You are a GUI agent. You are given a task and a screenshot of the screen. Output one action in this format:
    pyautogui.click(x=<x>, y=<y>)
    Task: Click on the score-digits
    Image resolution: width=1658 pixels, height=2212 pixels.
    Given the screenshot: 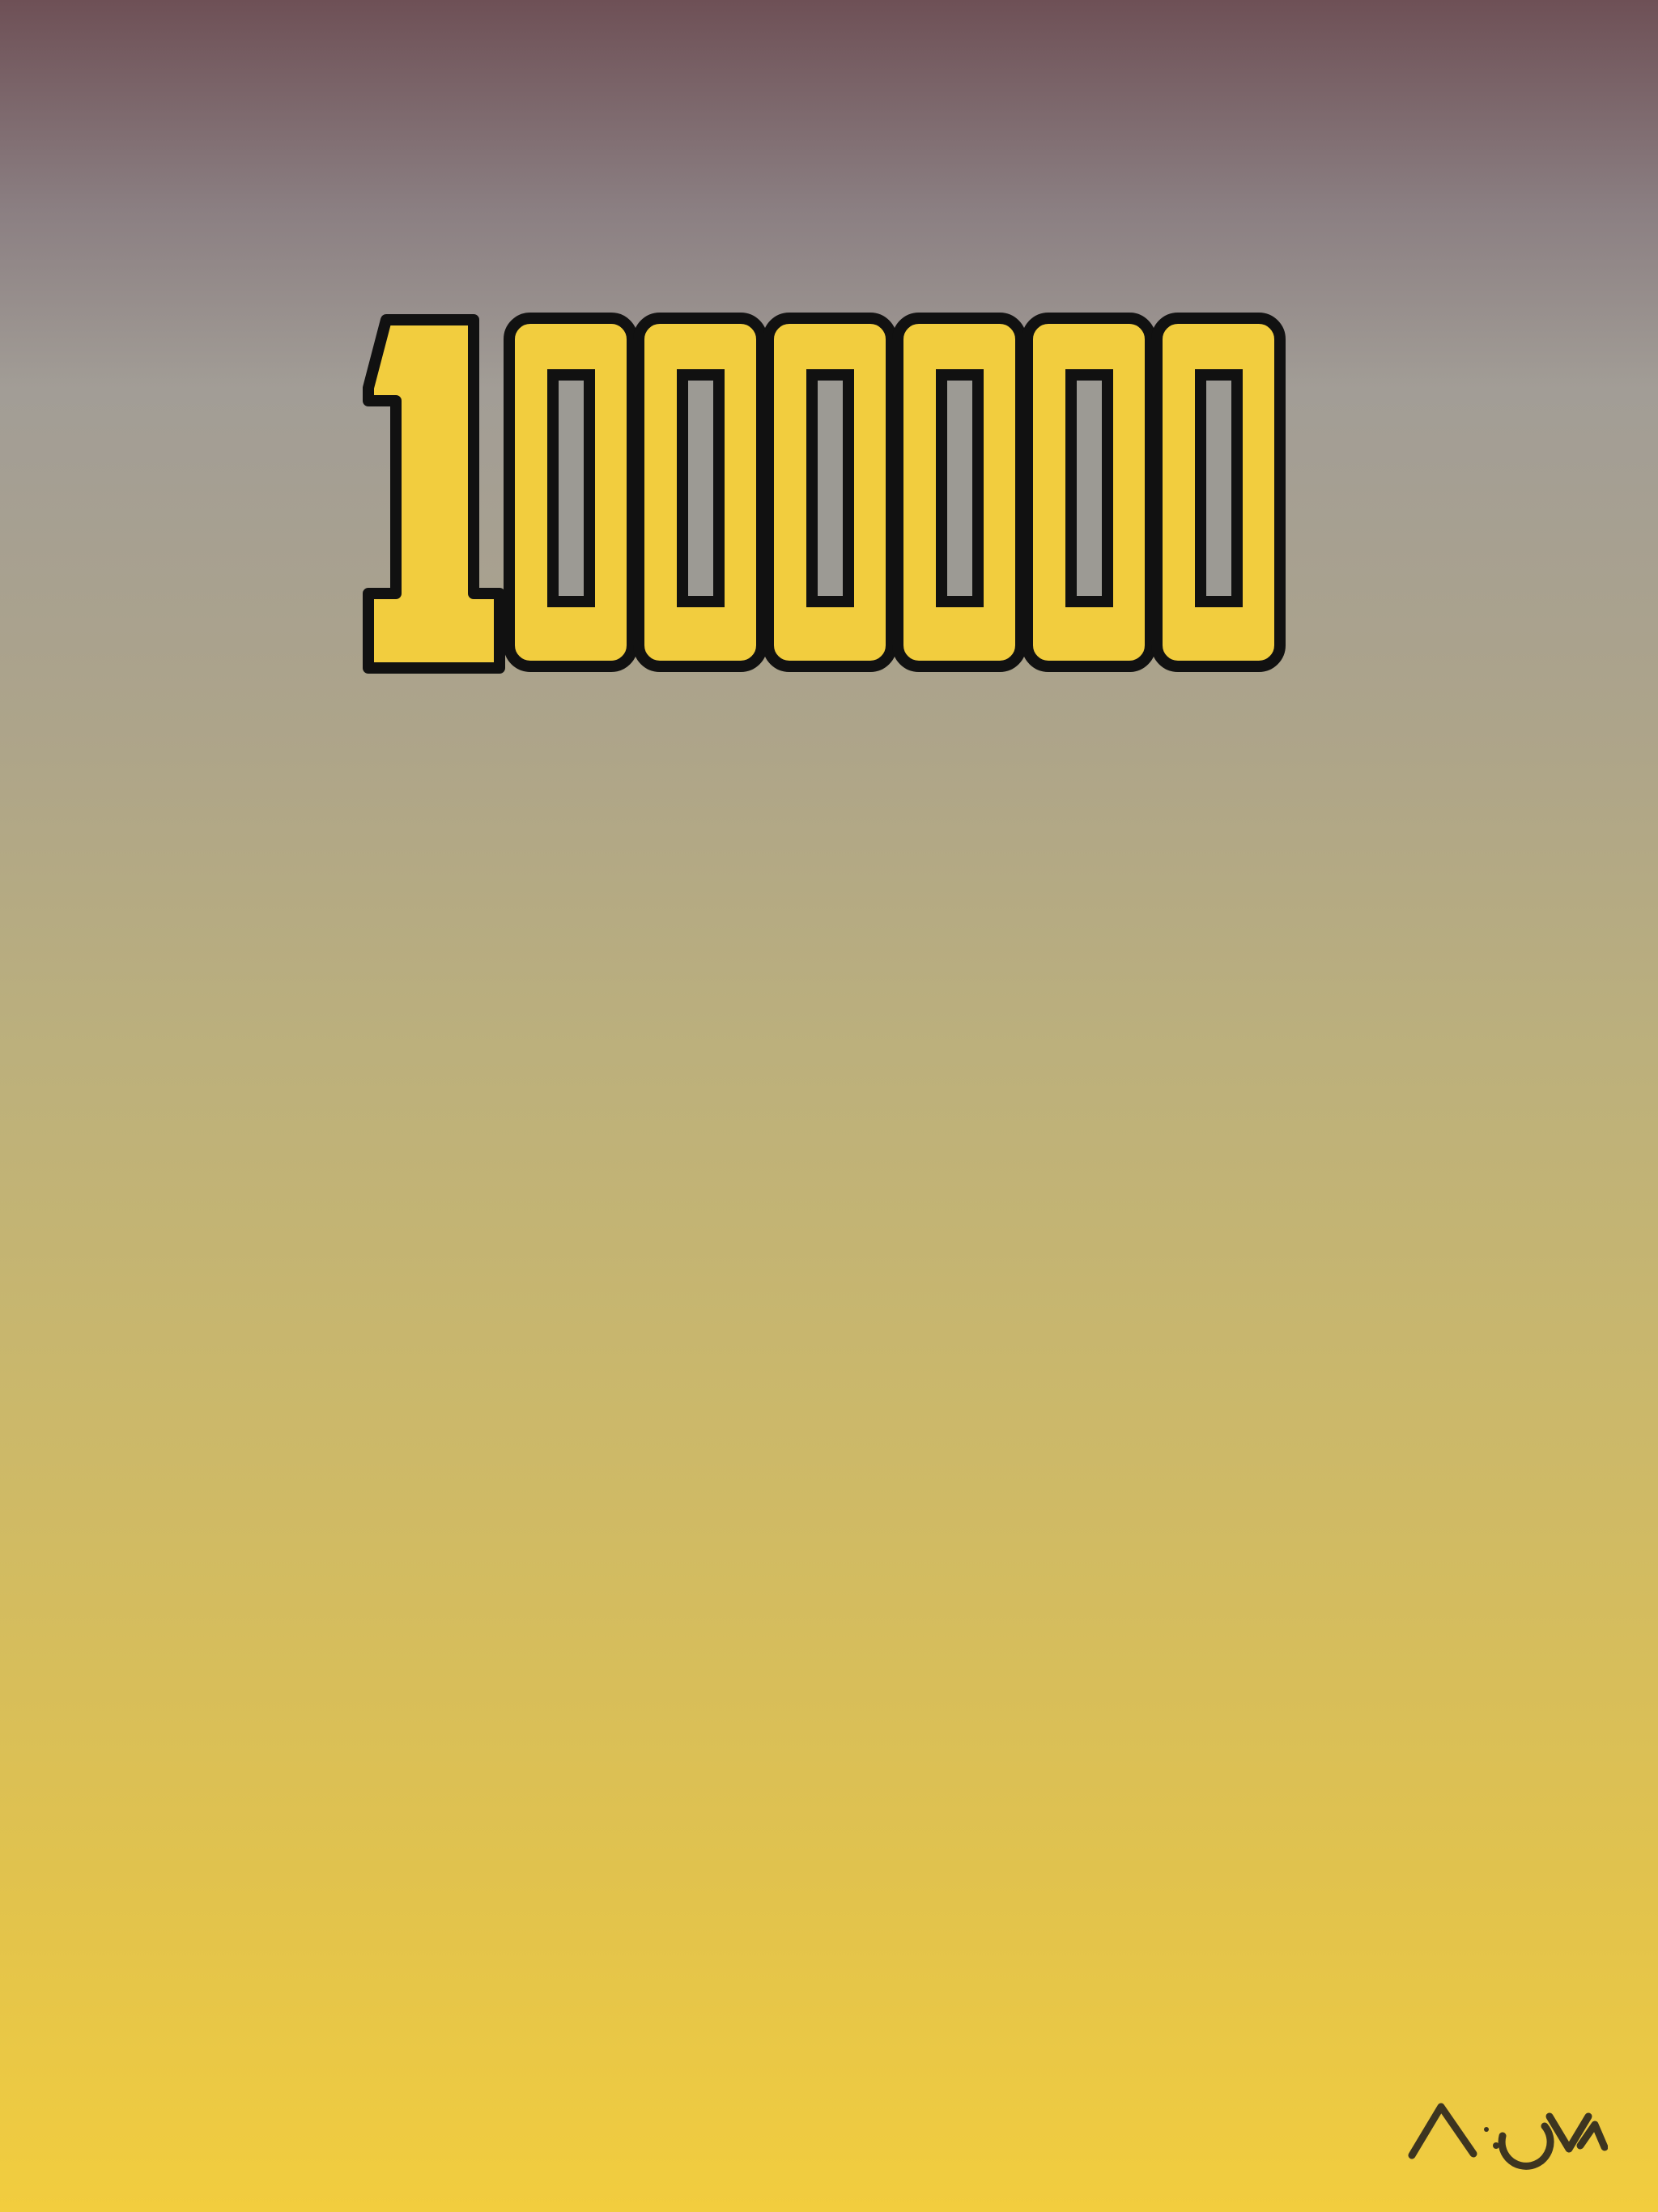 What is the action you would take?
    pyautogui.click(x=824, y=493)
    